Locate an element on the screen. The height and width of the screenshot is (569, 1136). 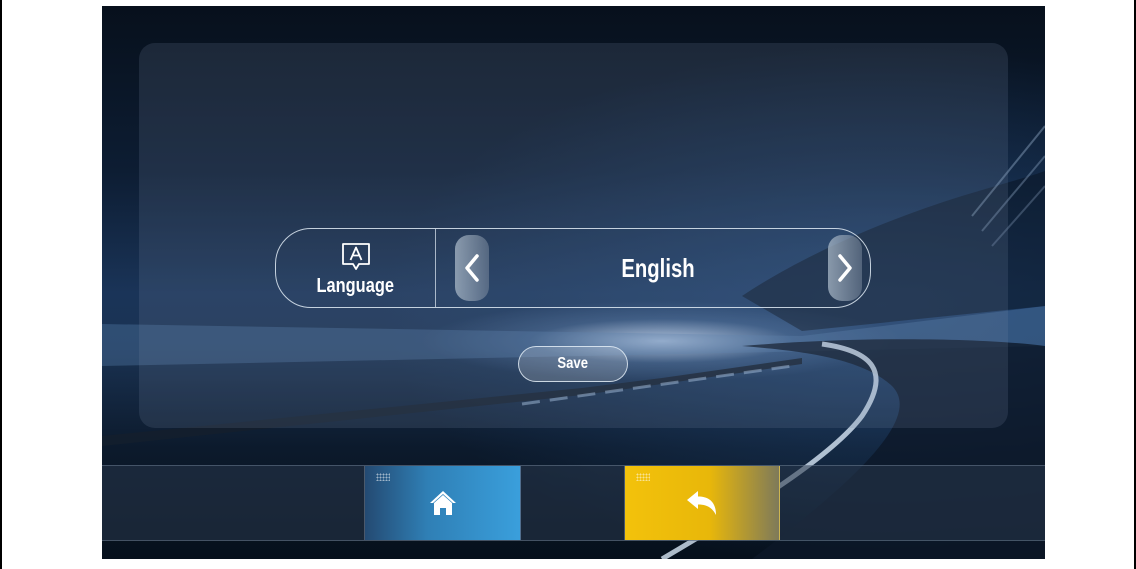
chevron-left-icon is located at coordinates (472, 268).